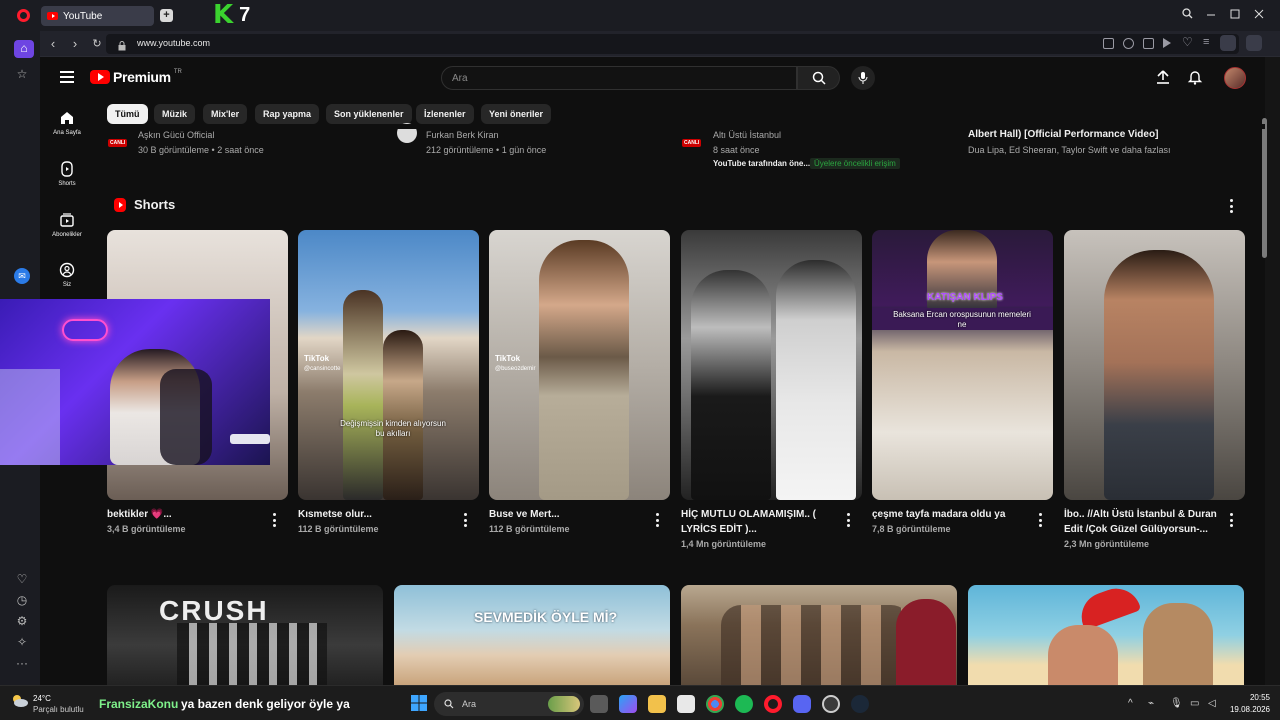  What do you see at coordinates (802, 704) in the screenshot?
I see `discord-icon` at bounding box center [802, 704].